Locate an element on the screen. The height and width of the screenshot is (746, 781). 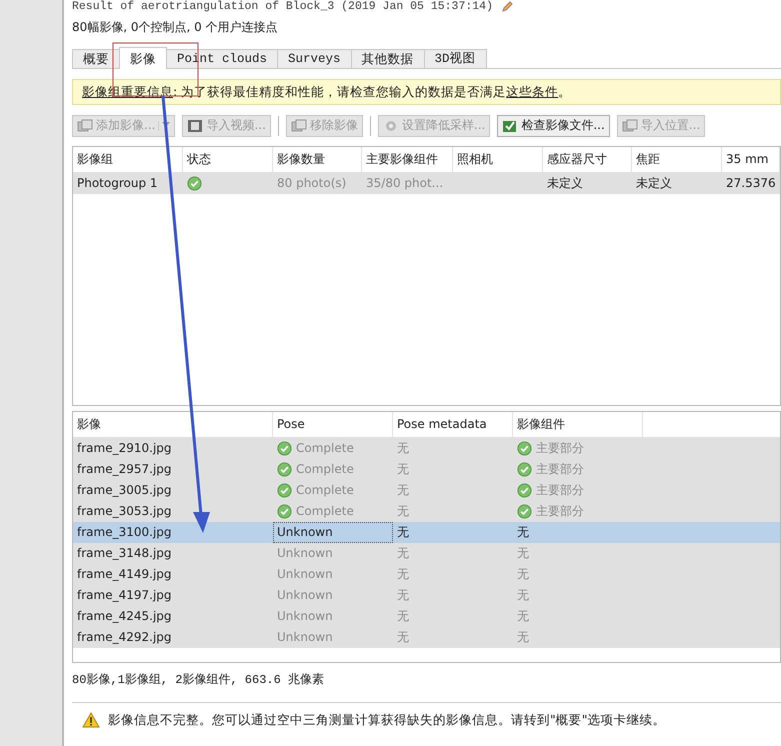
file-name: frame_2910.jpg is located at coordinates (124, 448).